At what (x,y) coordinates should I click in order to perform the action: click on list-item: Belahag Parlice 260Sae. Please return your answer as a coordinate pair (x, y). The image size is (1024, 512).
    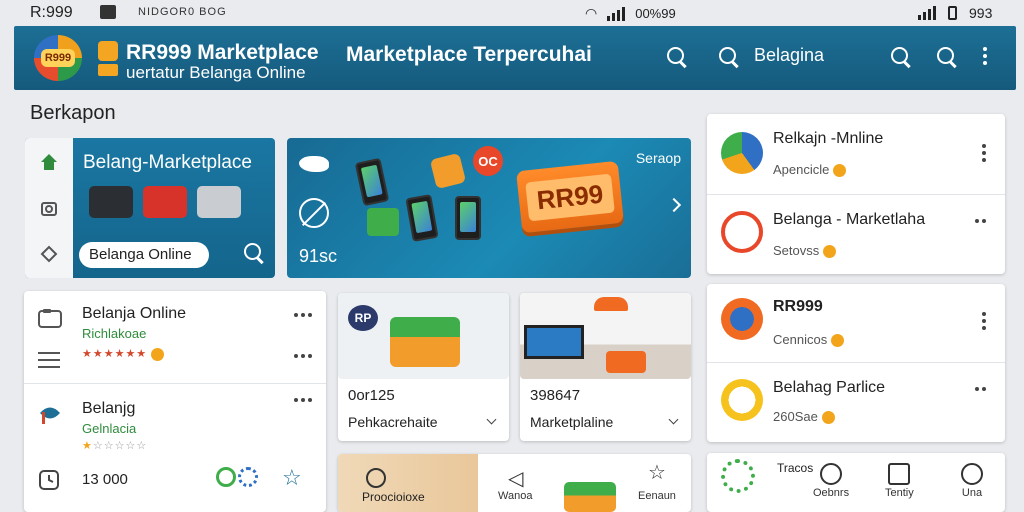
    Looking at the image, I should click on (856, 402).